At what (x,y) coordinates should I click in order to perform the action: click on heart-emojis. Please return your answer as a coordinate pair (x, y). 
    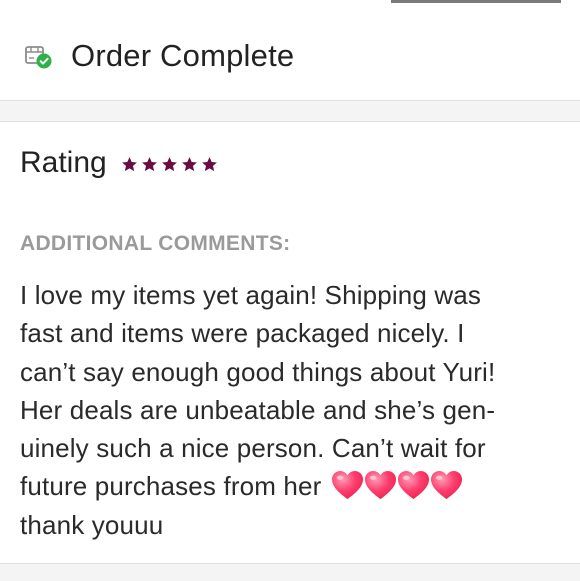
    Looking at the image, I should click on (397, 485).